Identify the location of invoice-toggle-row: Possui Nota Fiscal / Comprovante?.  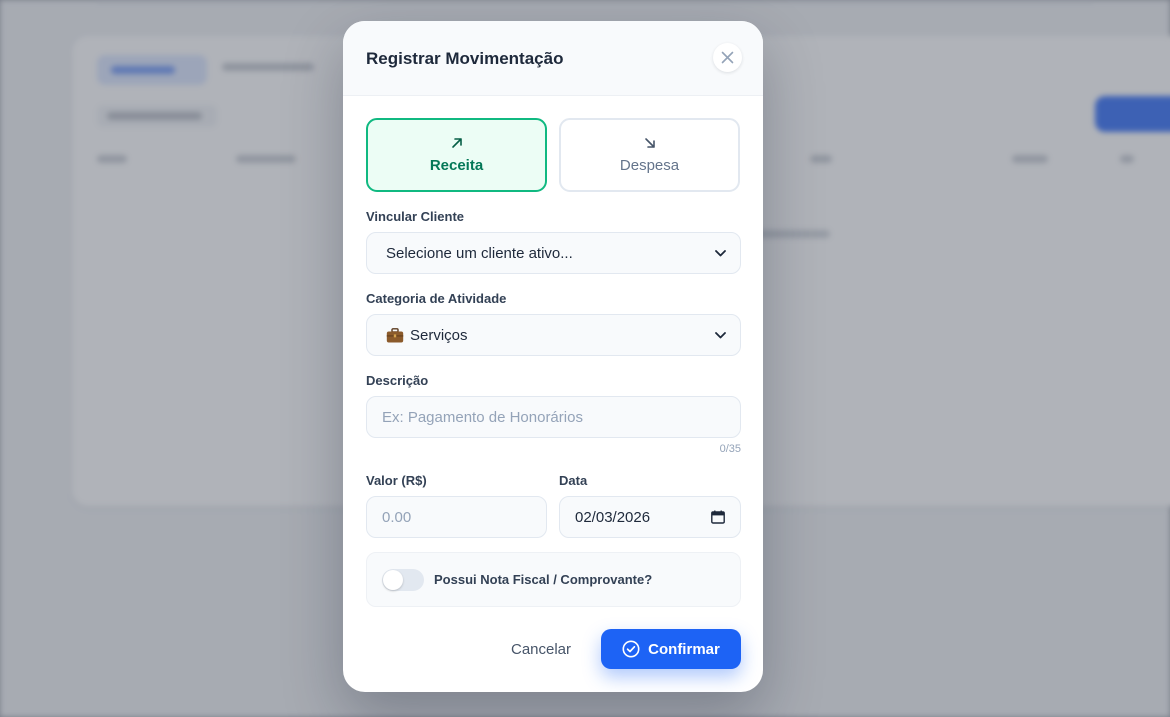
(553, 579).